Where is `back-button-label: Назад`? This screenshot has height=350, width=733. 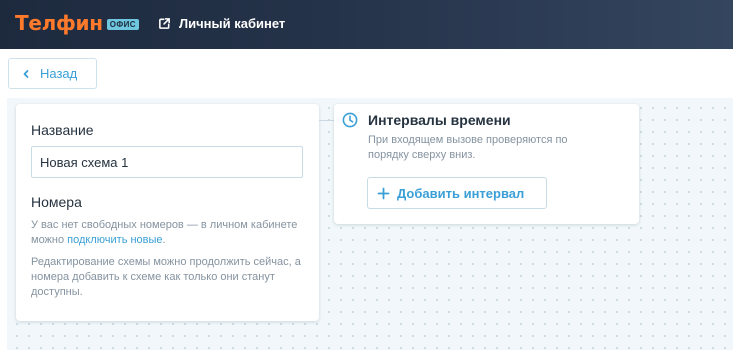 back-button-label: Назад is located at coordinates (59, 73).